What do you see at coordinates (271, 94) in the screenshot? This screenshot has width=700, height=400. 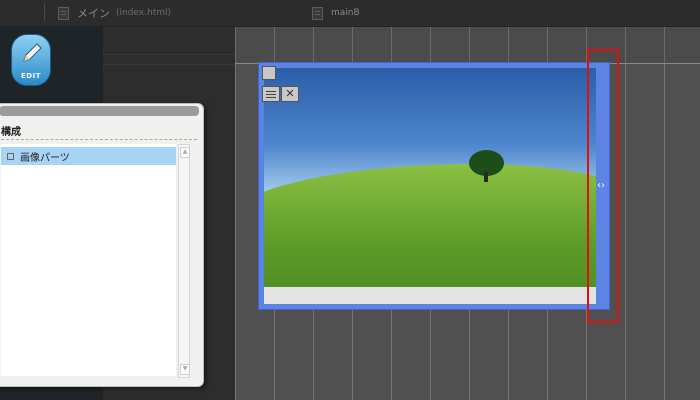 I see `edit-text-icon` at bounding box center [271, 94].